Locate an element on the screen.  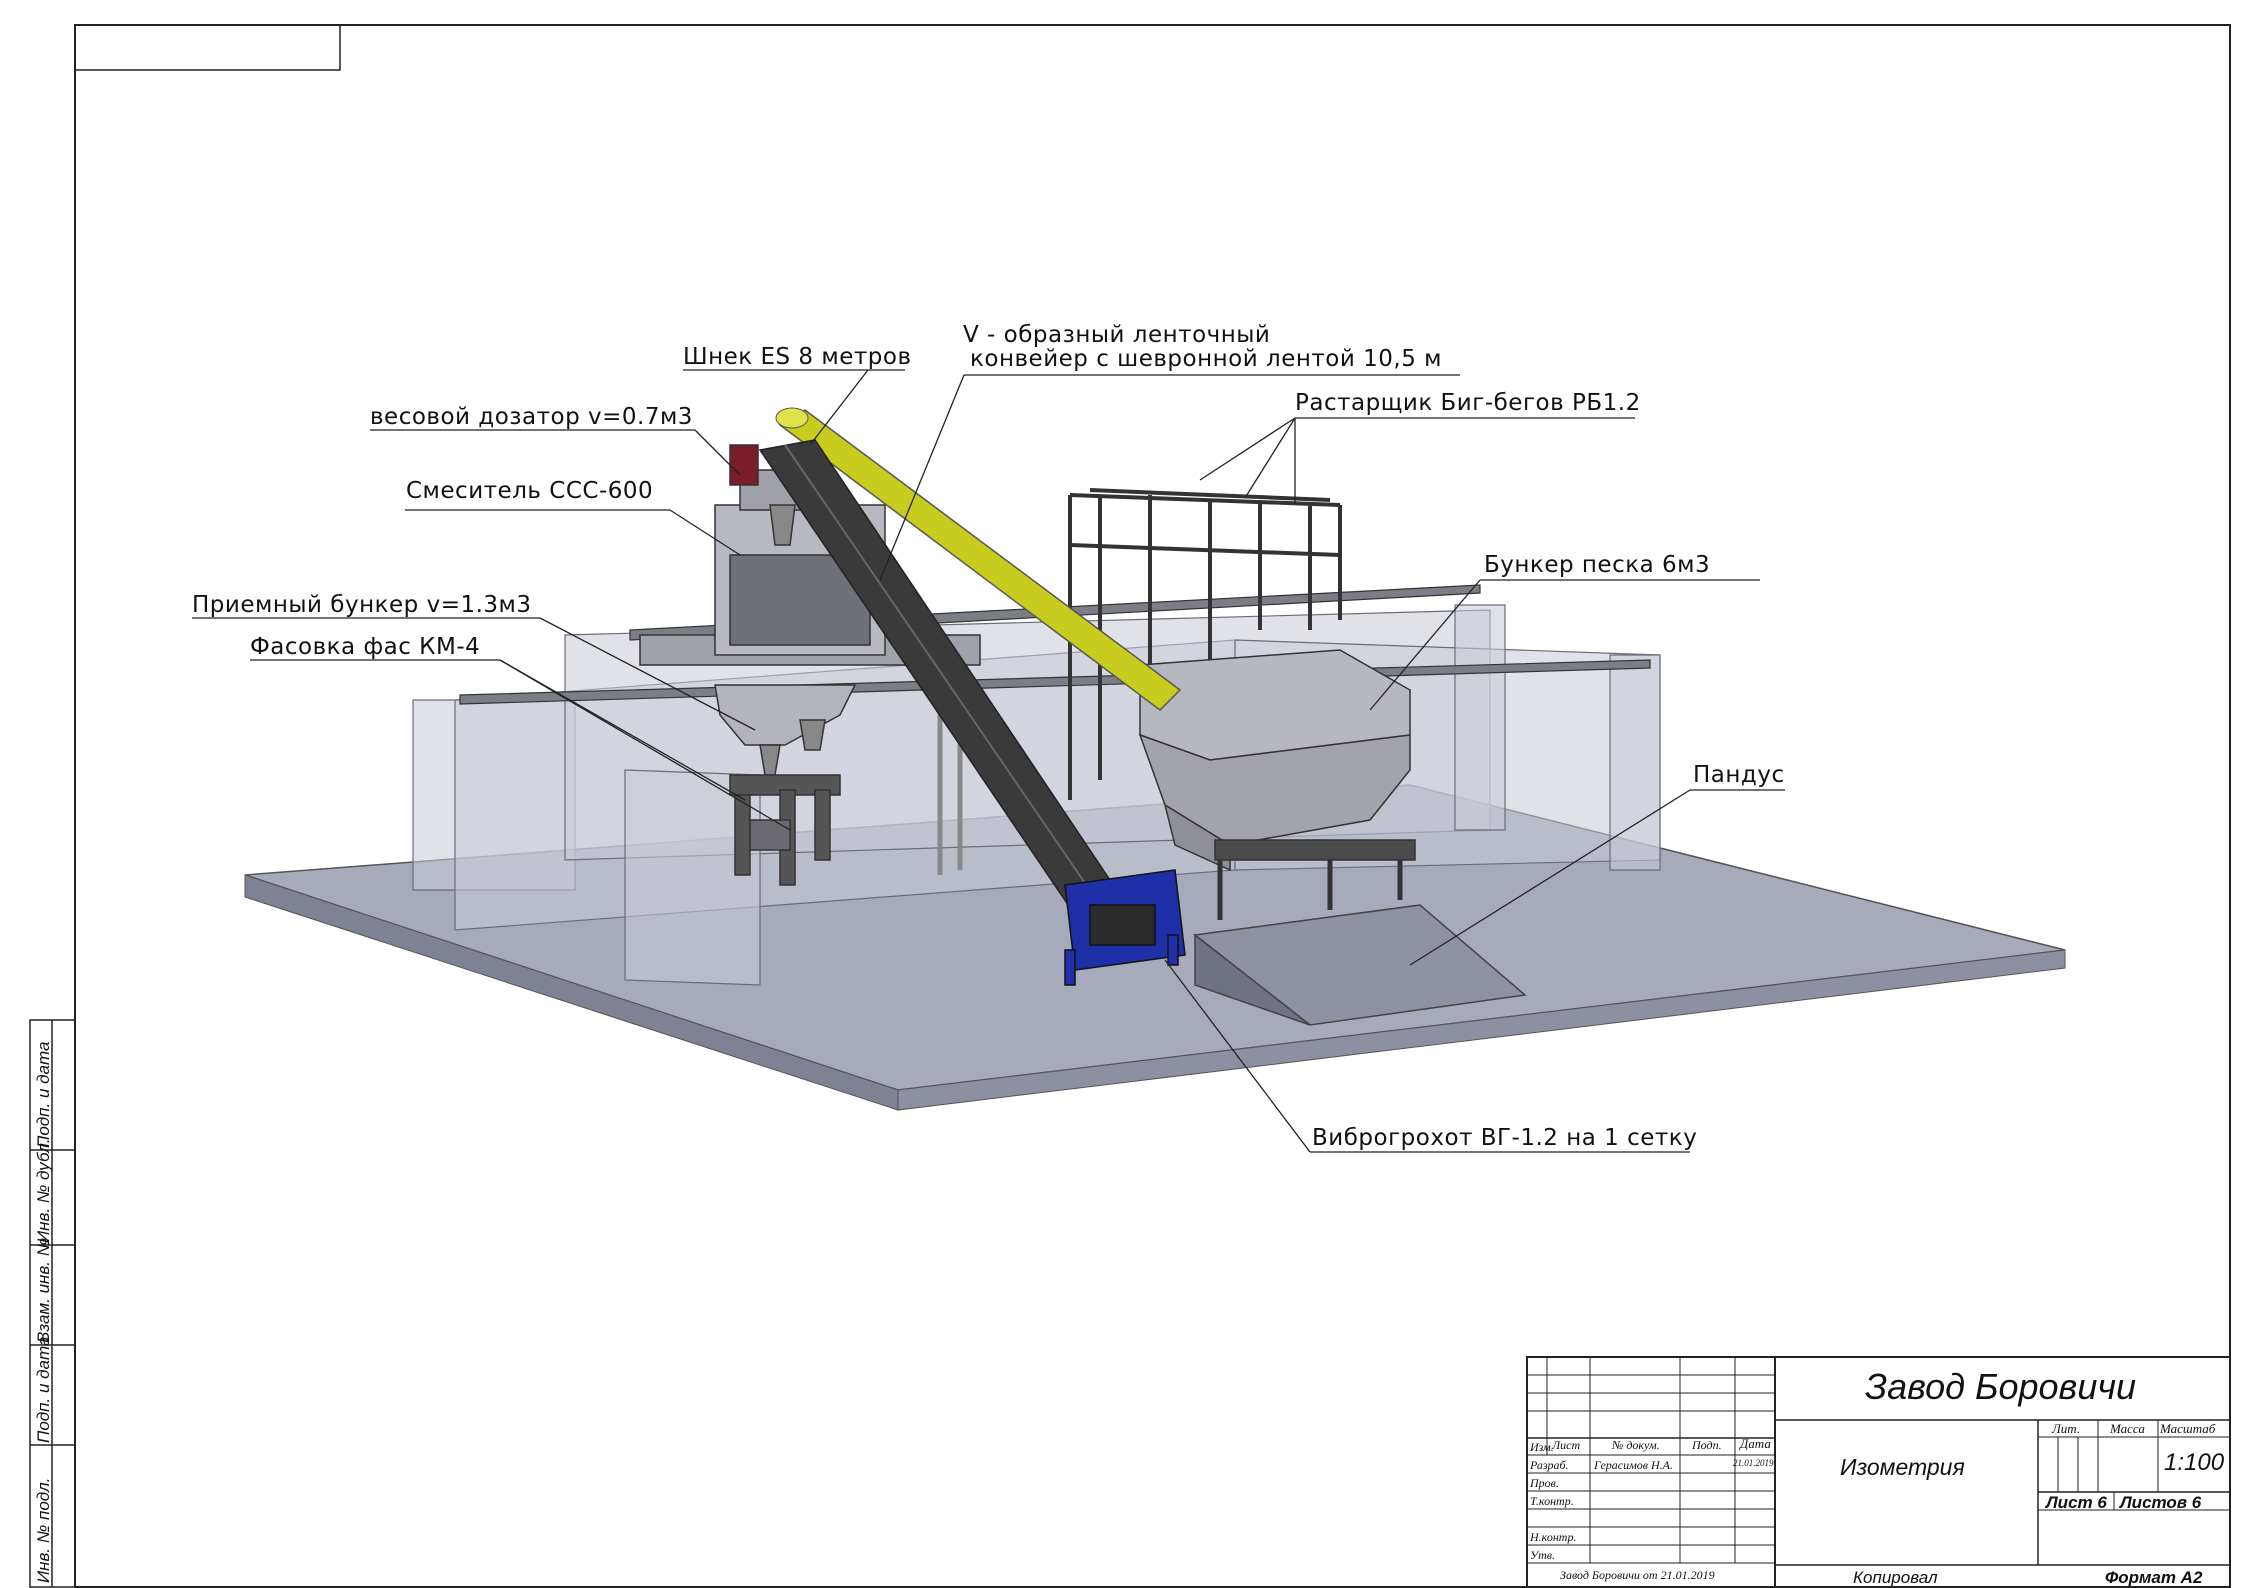
title-format: Формат А2 is located at coordinates (2154, 1577).